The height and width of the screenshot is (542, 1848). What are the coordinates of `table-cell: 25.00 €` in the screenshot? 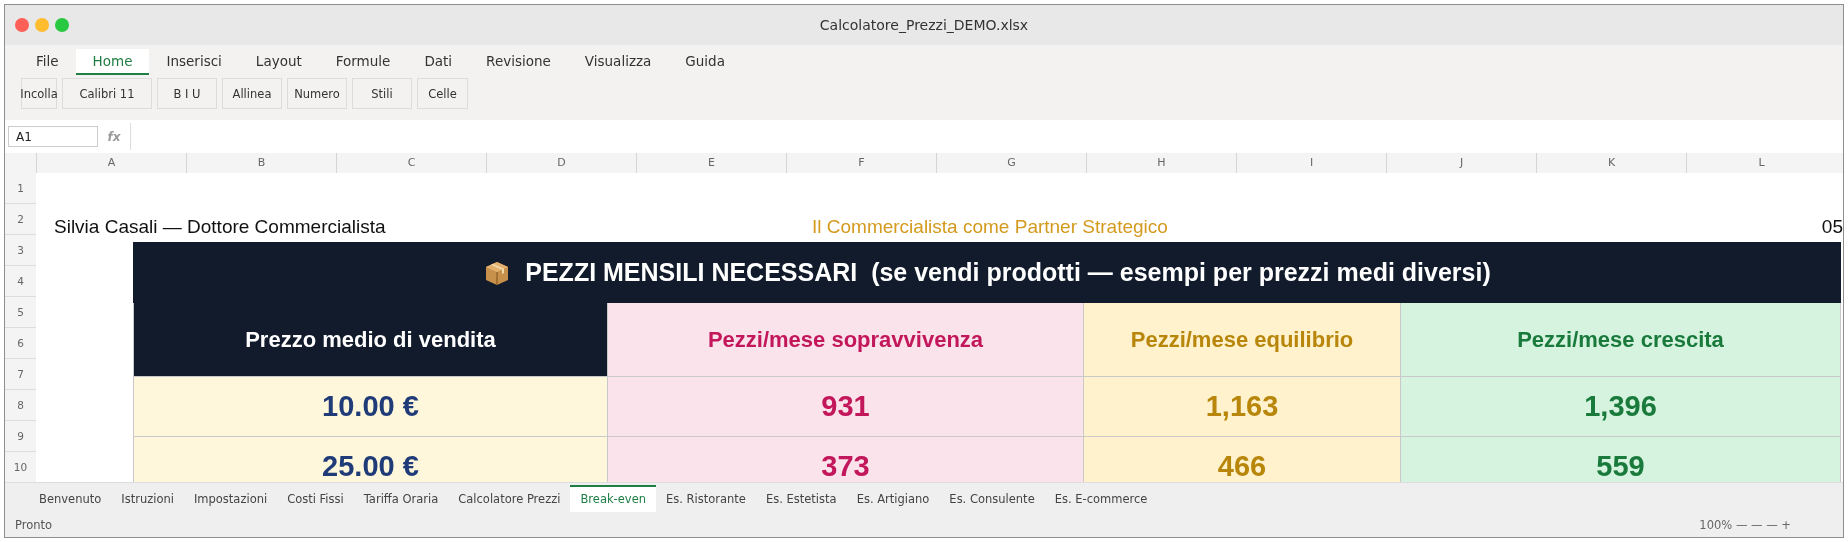 It's located at (370, 459).